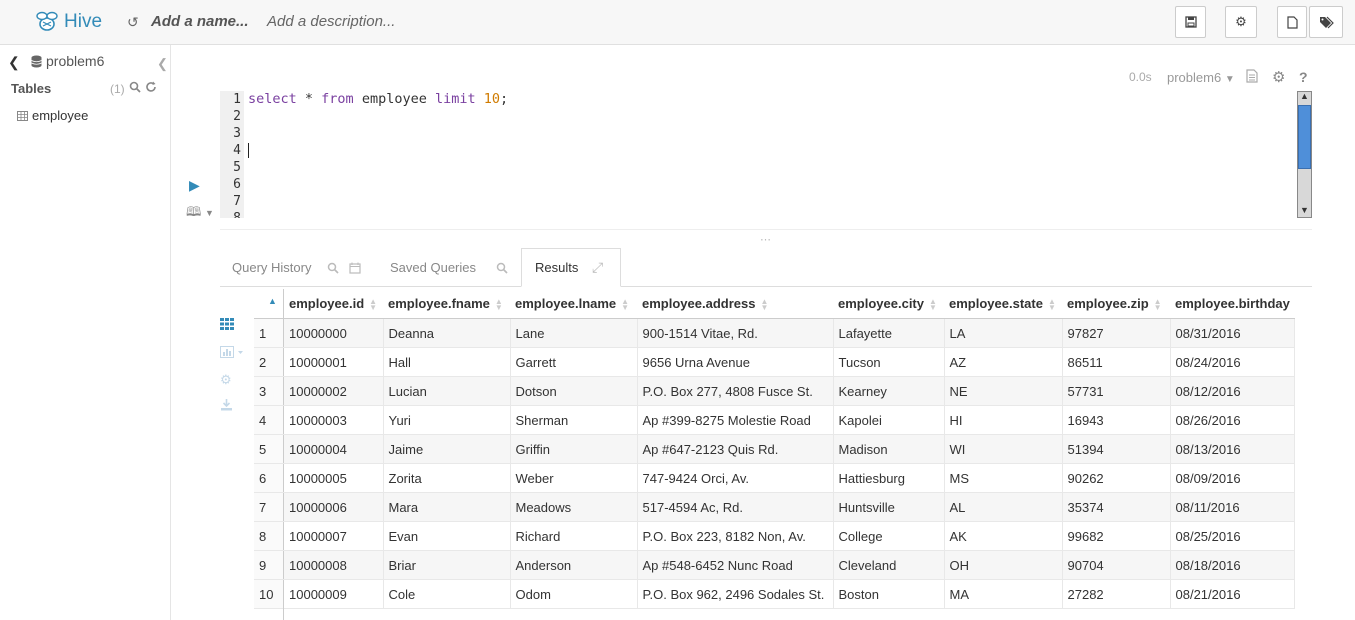  Describe the element at coordinates (1116, 594) in the screenshot. I see `table-cell: 27282` at that location.